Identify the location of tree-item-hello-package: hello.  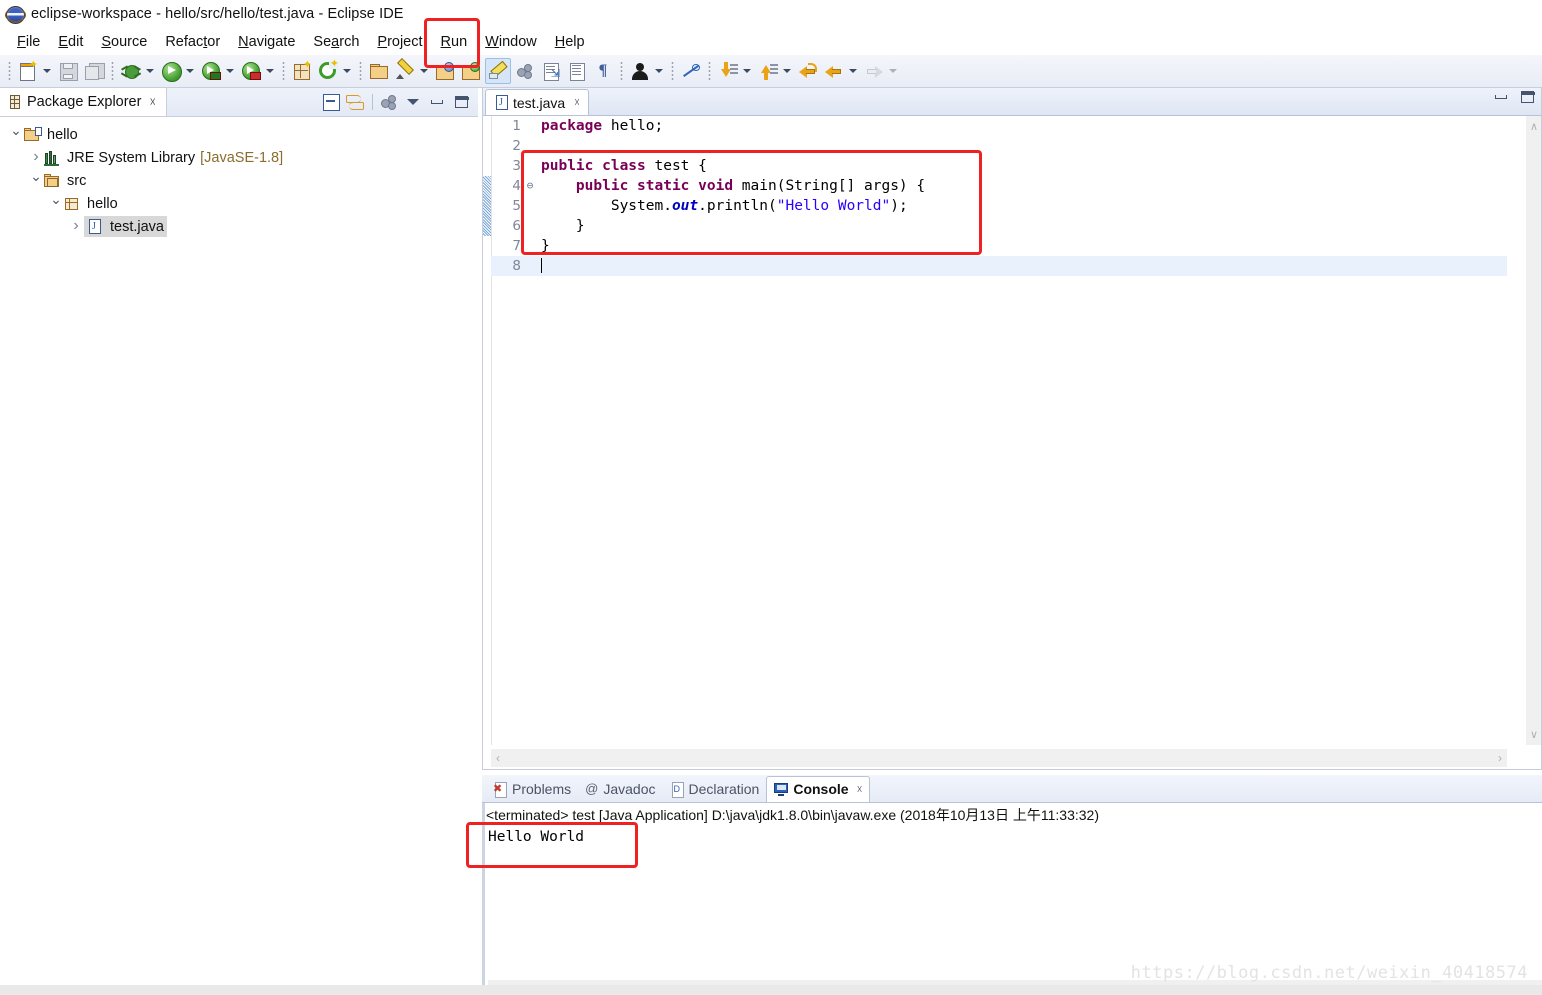
(239, 203).